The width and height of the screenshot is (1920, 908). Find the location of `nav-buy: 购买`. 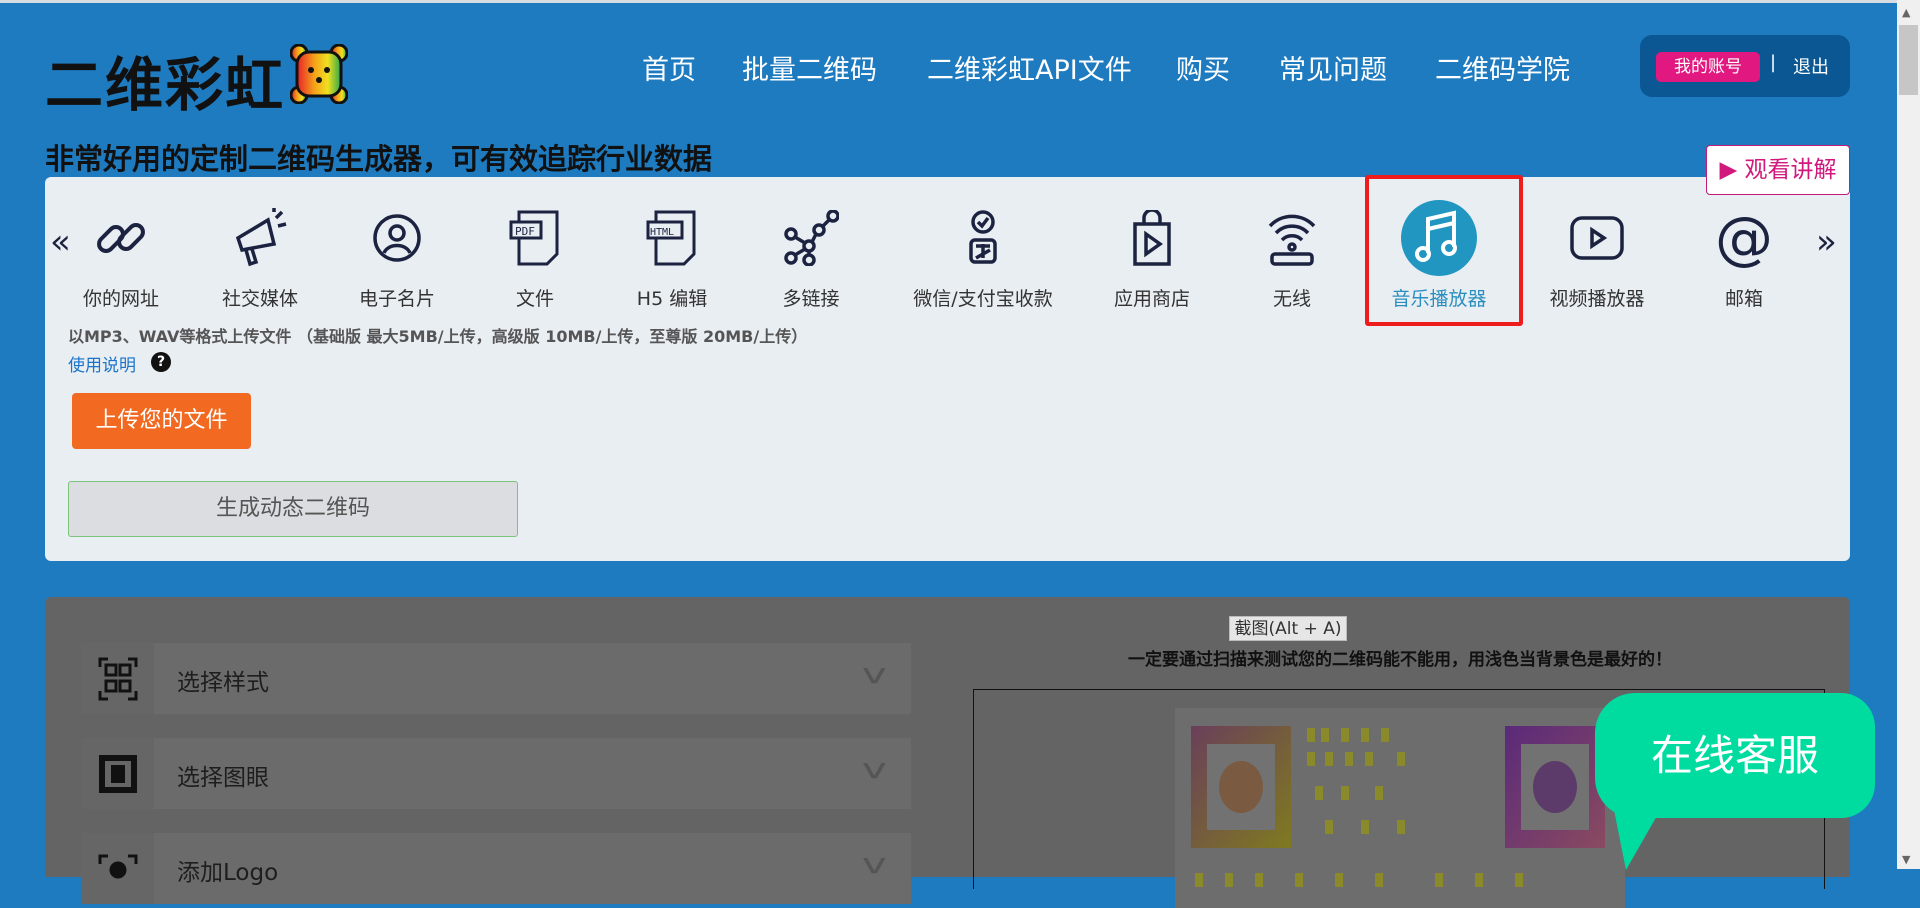

nav-buy: 购买 is located at coordinates (1203, 67).